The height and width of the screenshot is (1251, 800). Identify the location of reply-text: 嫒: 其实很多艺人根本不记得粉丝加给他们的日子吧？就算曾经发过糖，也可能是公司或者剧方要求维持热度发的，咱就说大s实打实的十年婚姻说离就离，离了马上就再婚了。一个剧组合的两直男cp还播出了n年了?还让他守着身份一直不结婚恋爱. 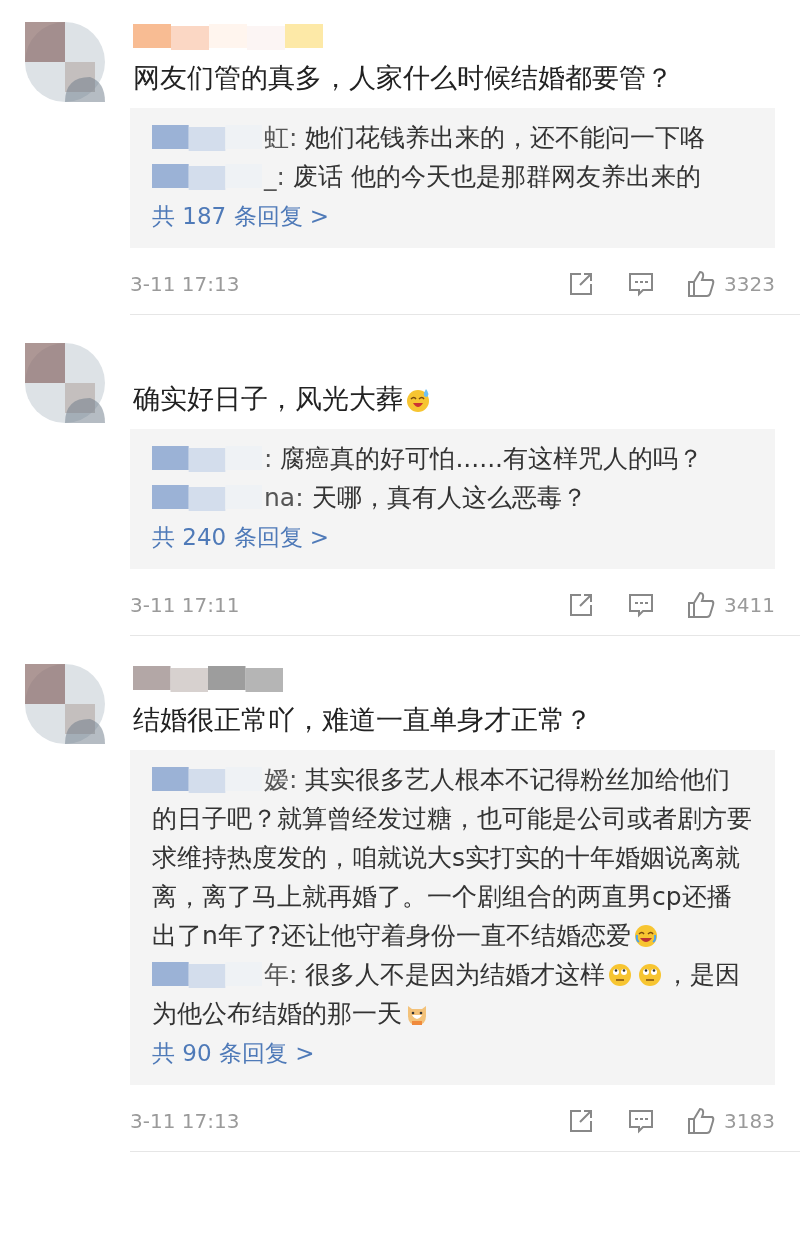
(452, 857).